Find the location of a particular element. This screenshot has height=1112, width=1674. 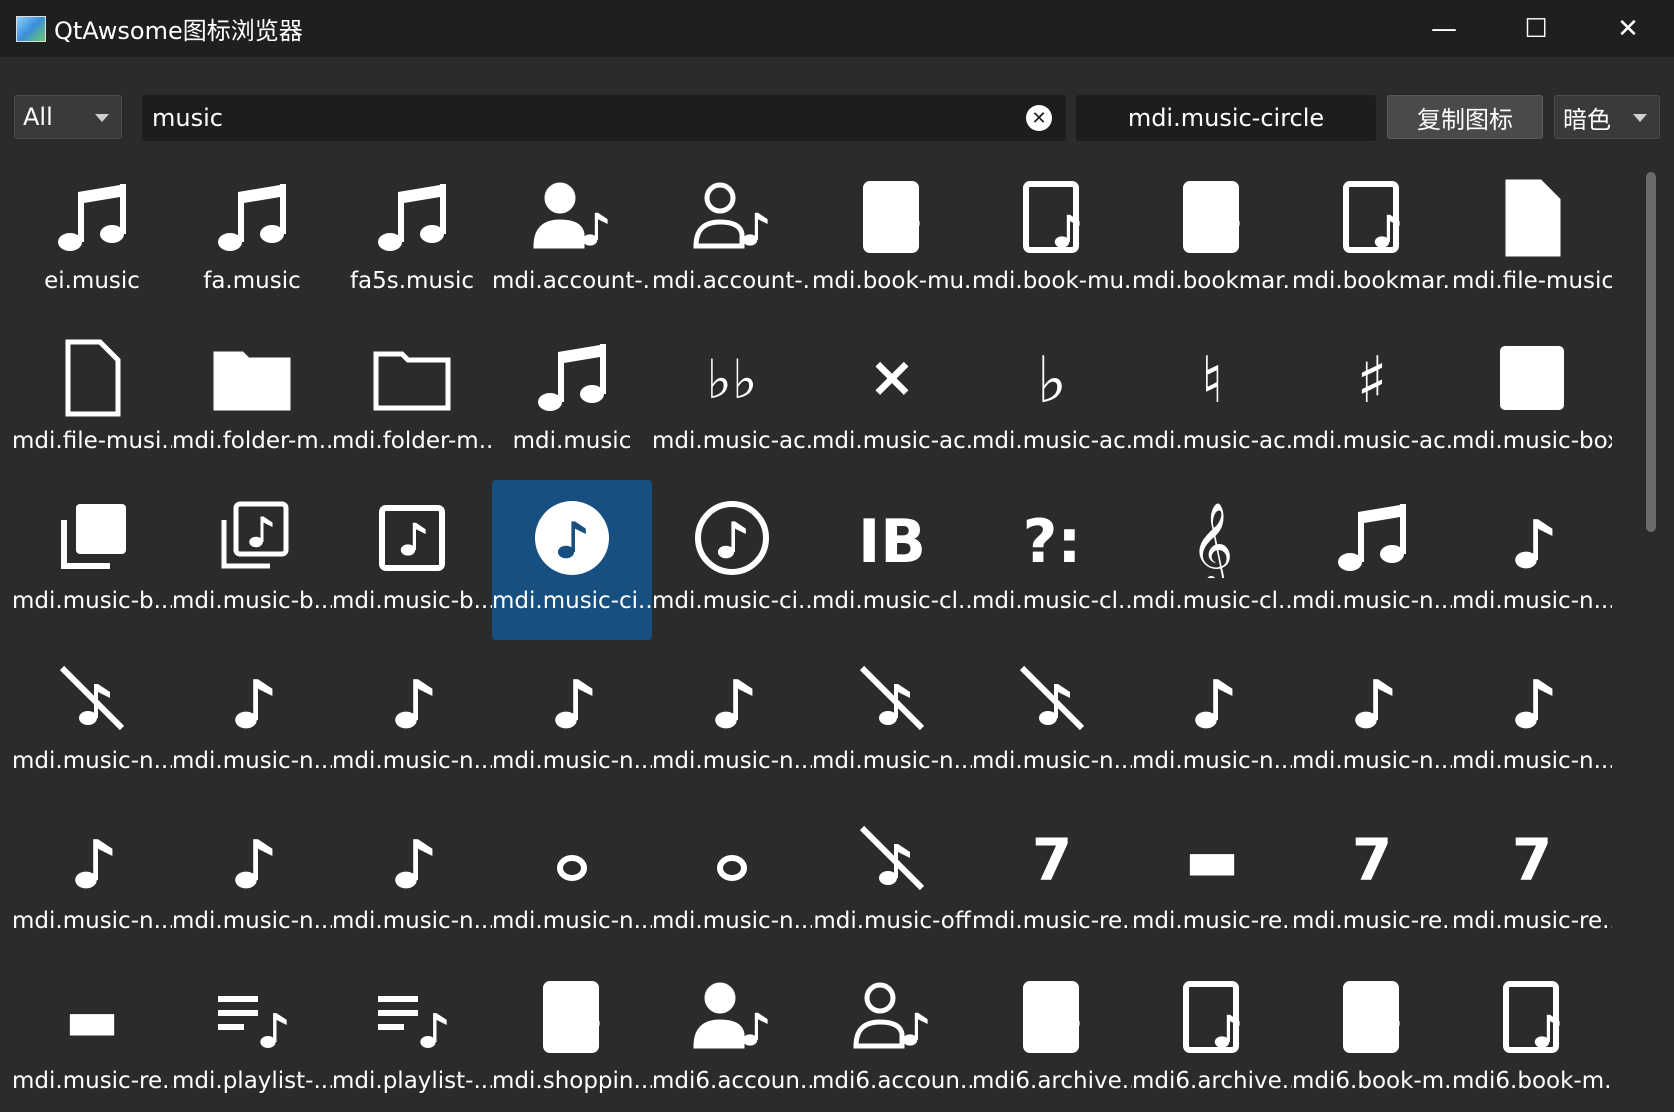

copy-icon-button: 复制图标 is located at coordinates (1465, 117).